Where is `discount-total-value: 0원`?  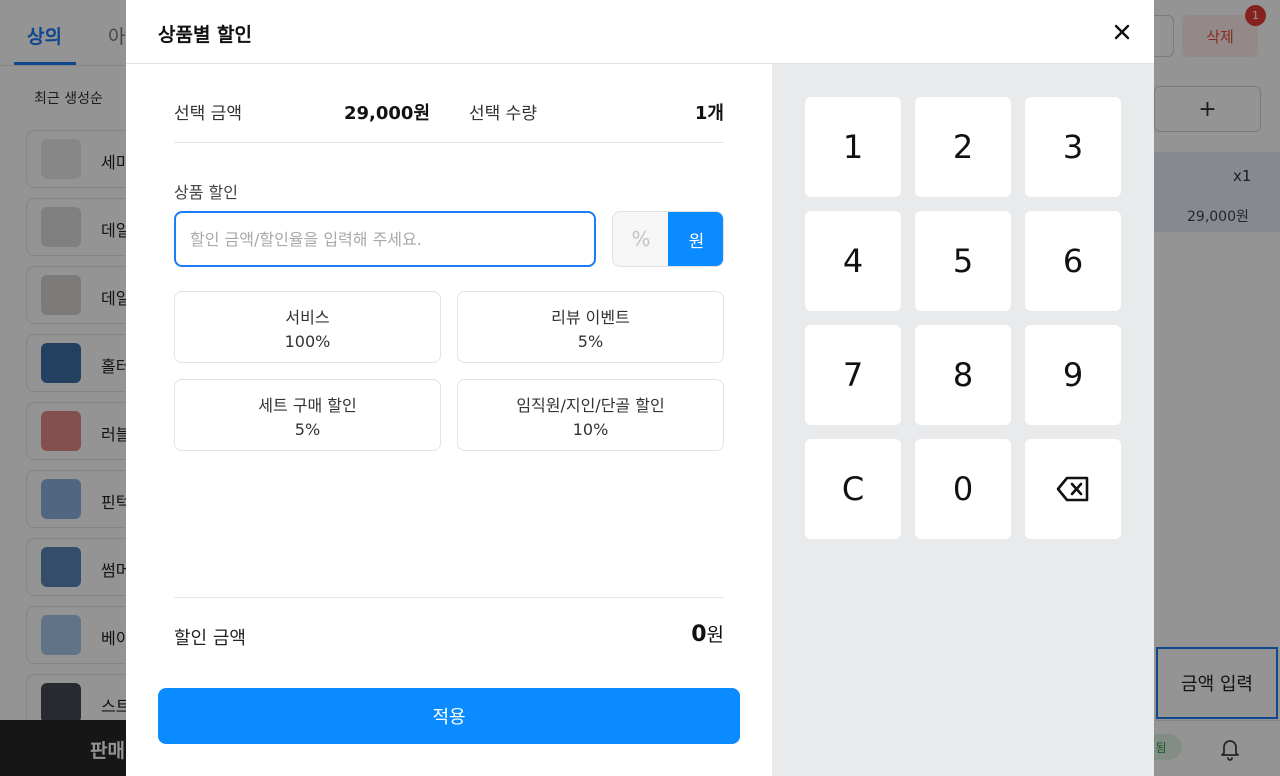
discount-total-value: 0원 is located at coordinates (707, 633).